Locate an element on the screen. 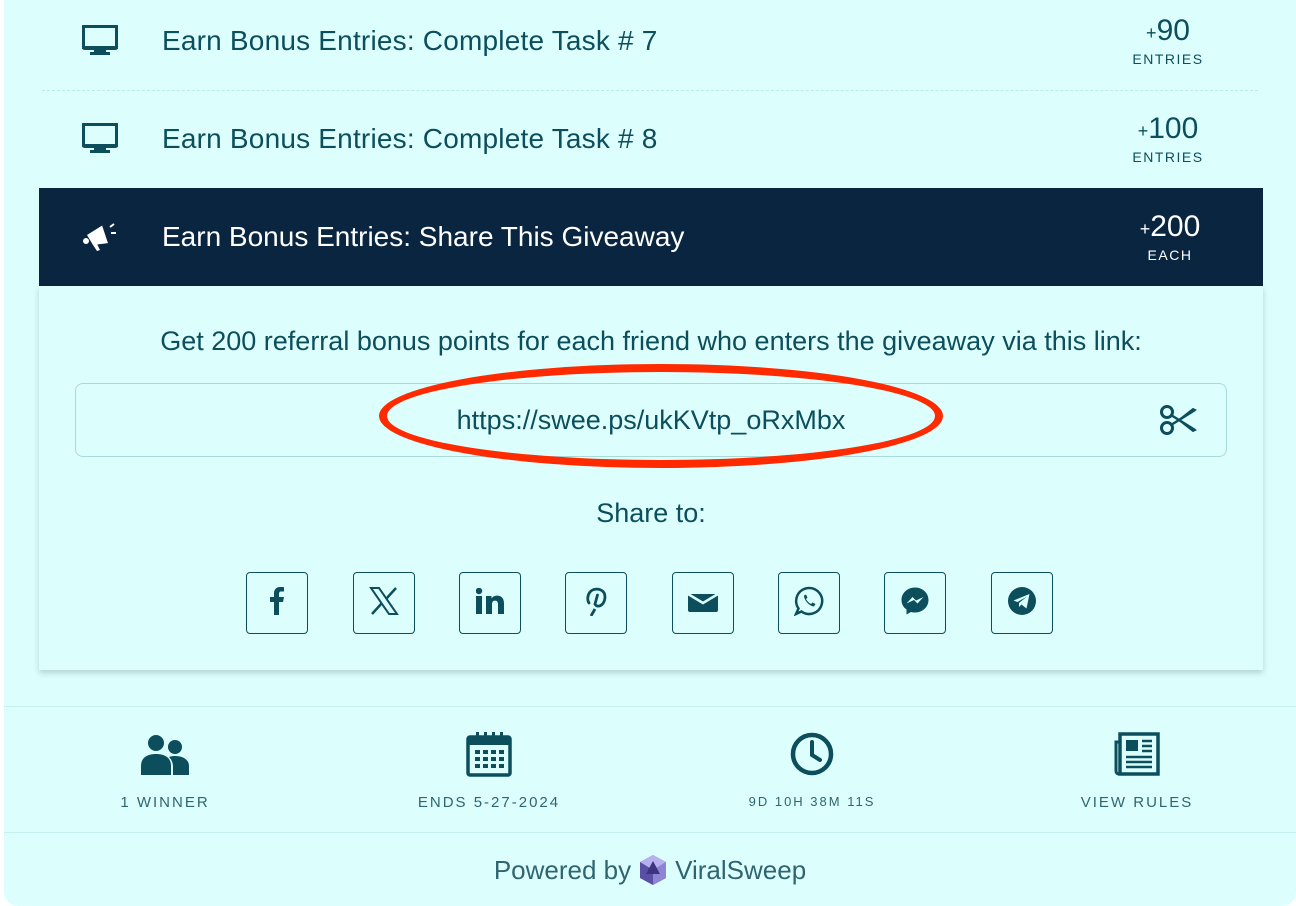  calendar-icon is located at coordinates (489, 754).